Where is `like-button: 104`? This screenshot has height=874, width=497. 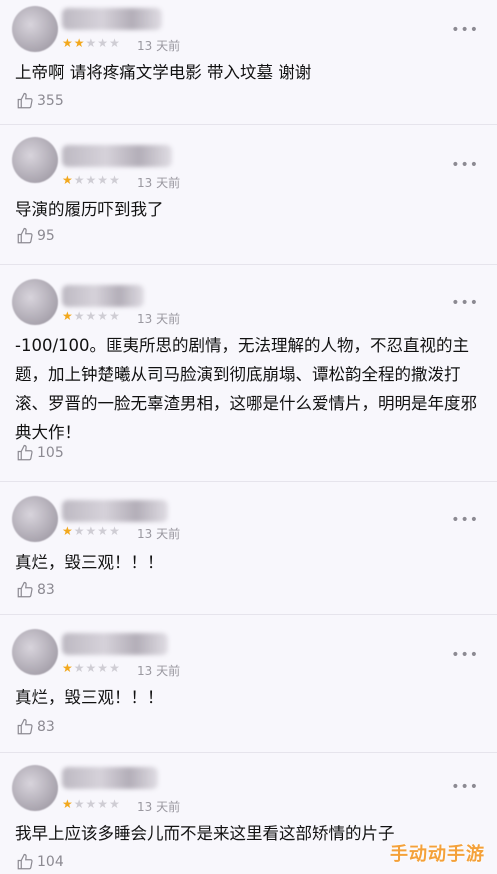
like-button: 104 is located at coordinates (40, 862).